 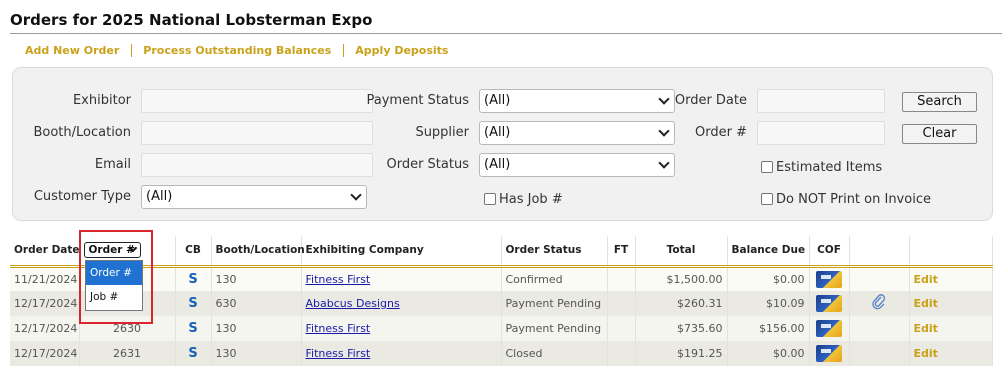 What do you see at coordinates (114, 273) in the screenshot?
I see `sort-option-order-number: Order #` at bounding box center [114, 273].